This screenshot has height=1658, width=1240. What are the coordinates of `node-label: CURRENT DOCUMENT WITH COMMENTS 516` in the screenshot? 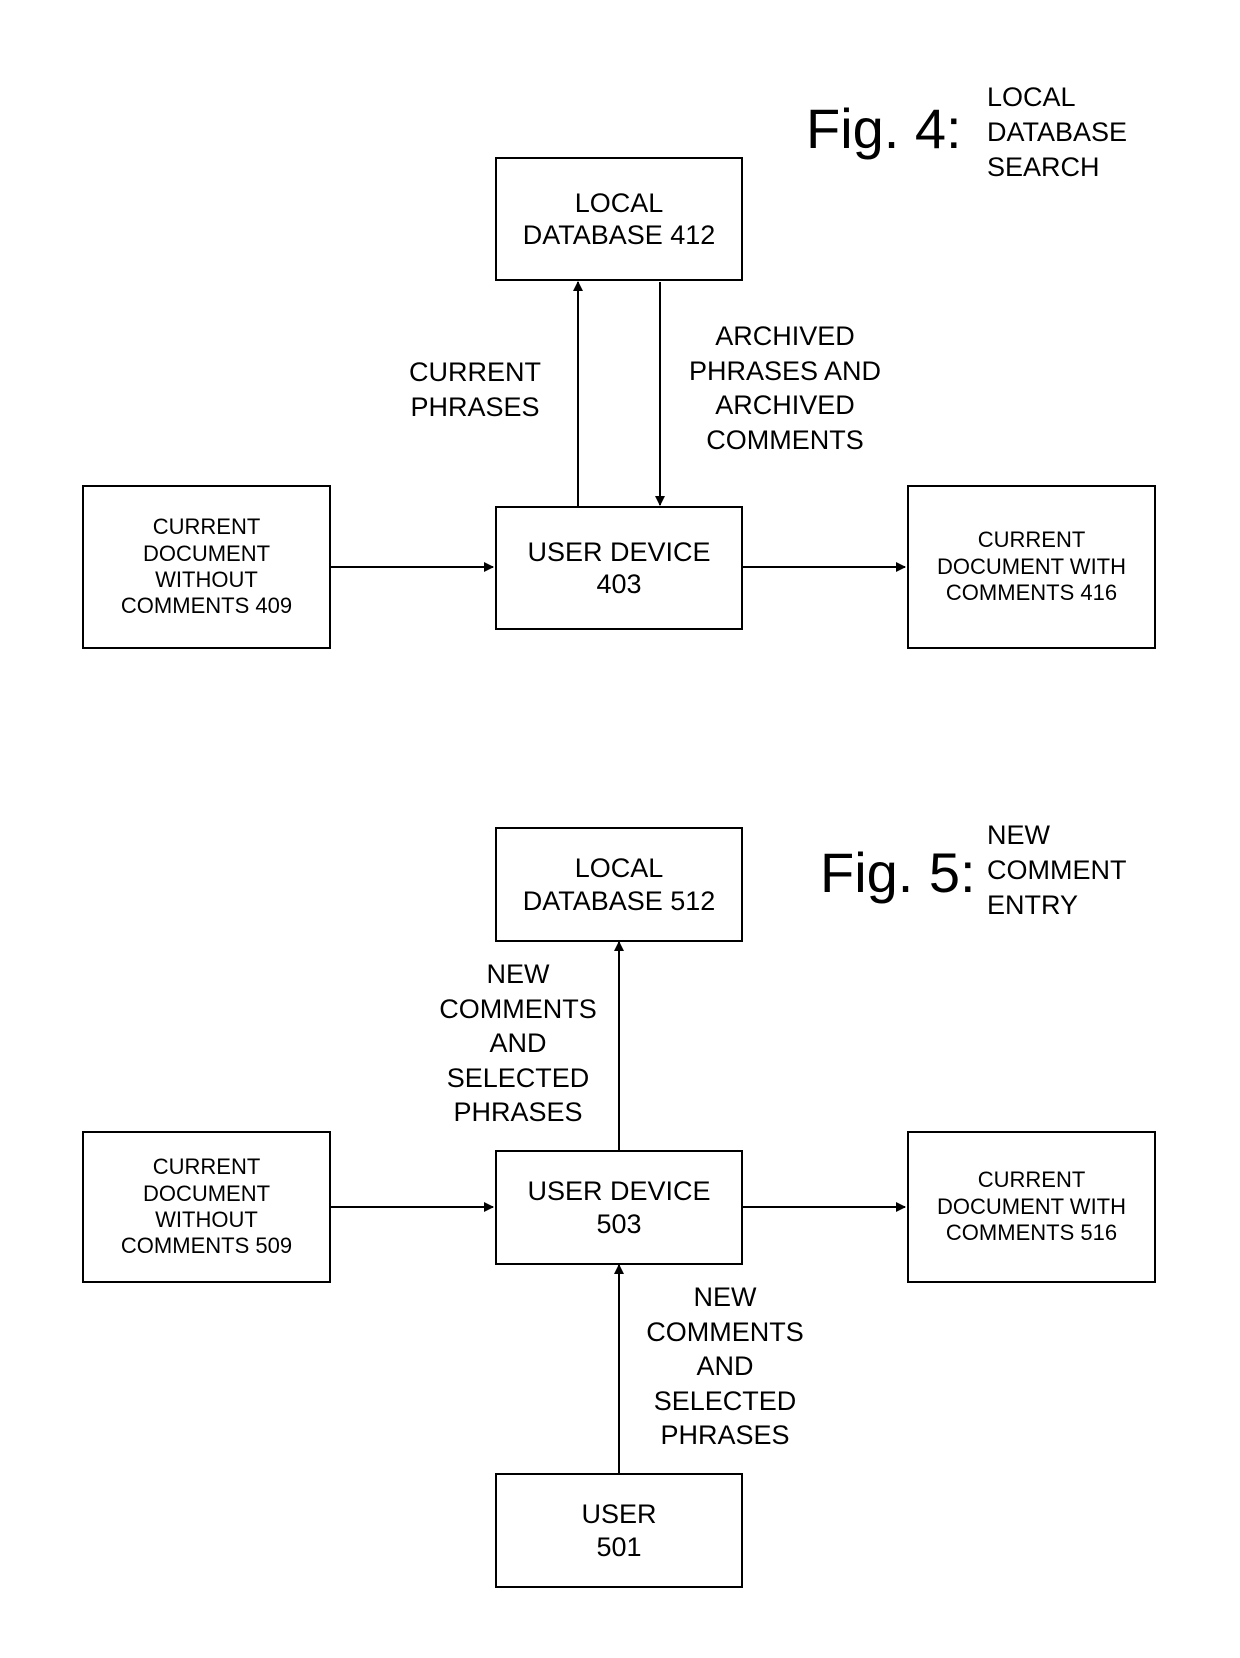 It's located at (1031, 1206).